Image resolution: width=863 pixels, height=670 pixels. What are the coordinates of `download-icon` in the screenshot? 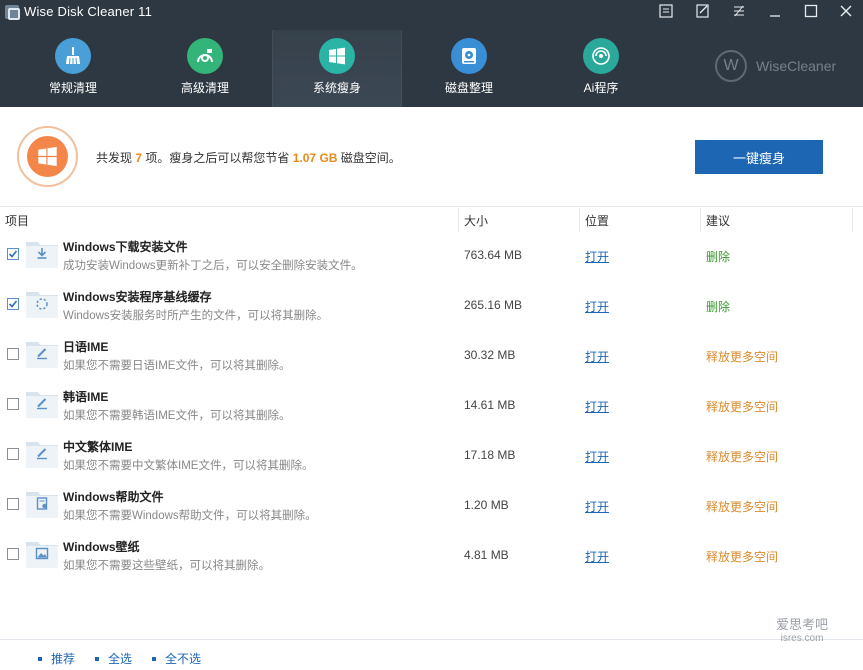 It's located at (42, 255).